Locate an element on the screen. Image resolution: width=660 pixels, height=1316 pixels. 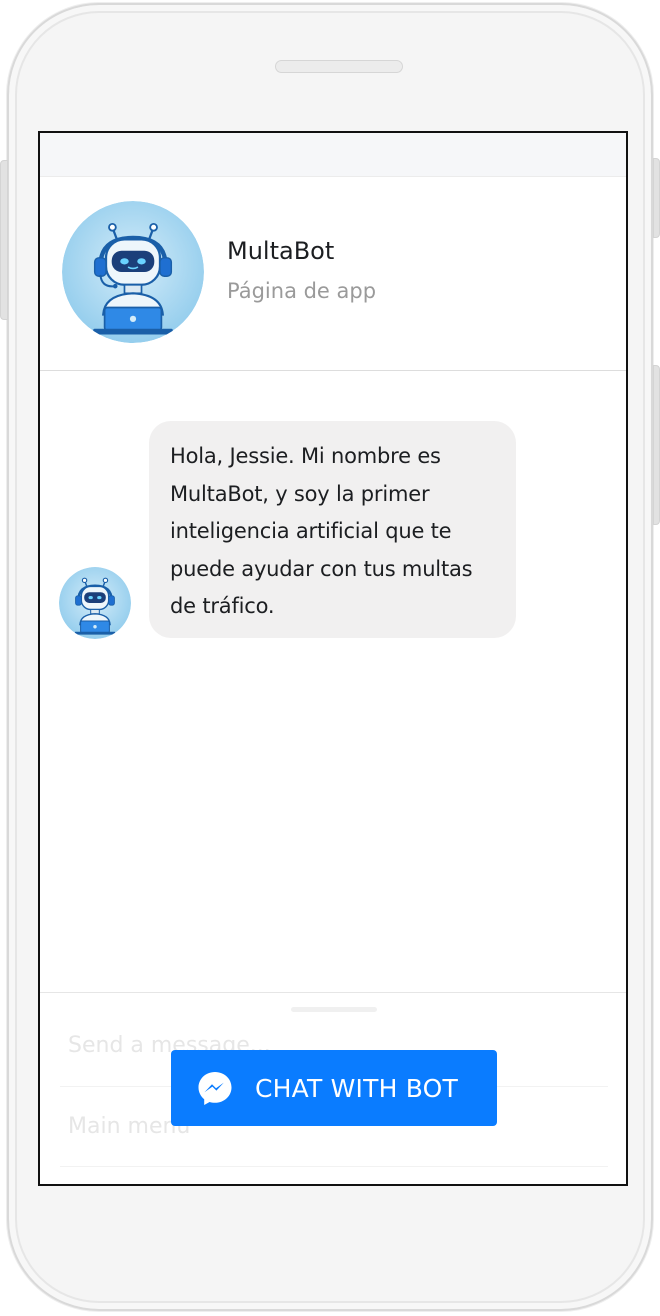
messenger-icon is located at coordinates (215, 1088).